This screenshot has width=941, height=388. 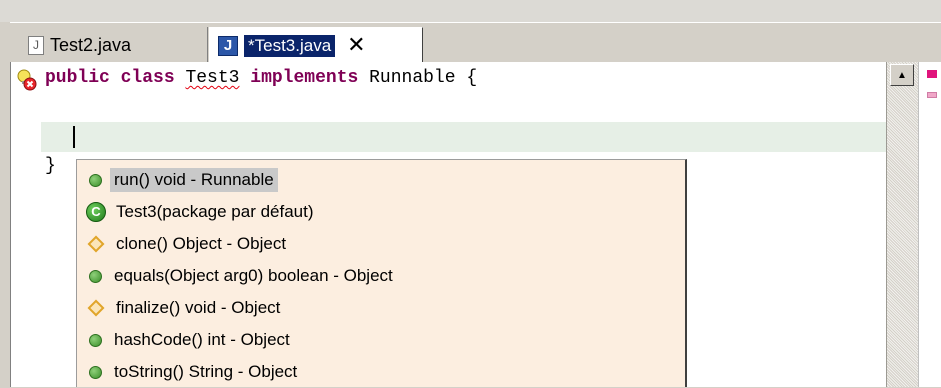 I want to click on overview-error-marker, so click(x=932, y=74).